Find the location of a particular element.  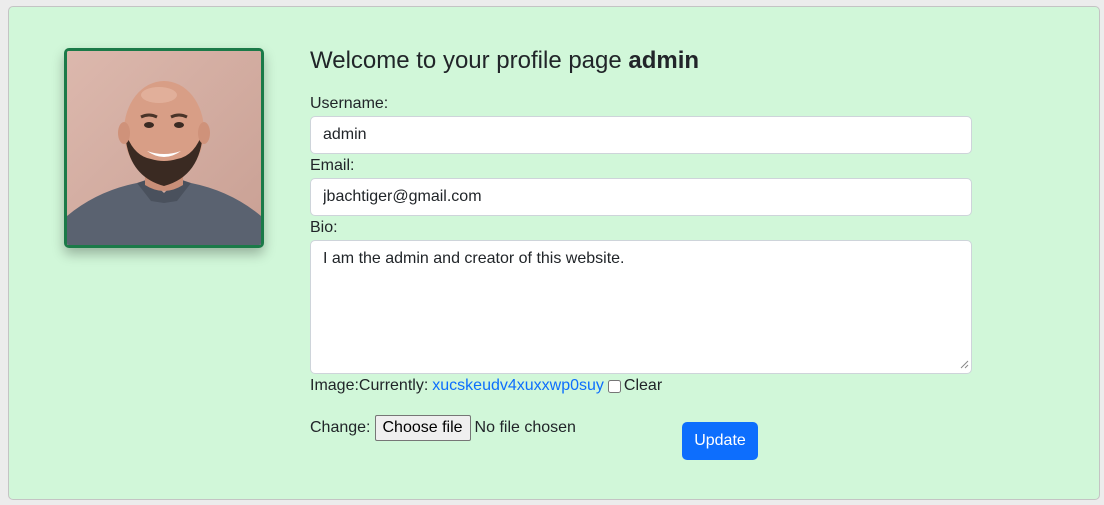

choose-file-button: Choose file is located at coordinates (422, 428).